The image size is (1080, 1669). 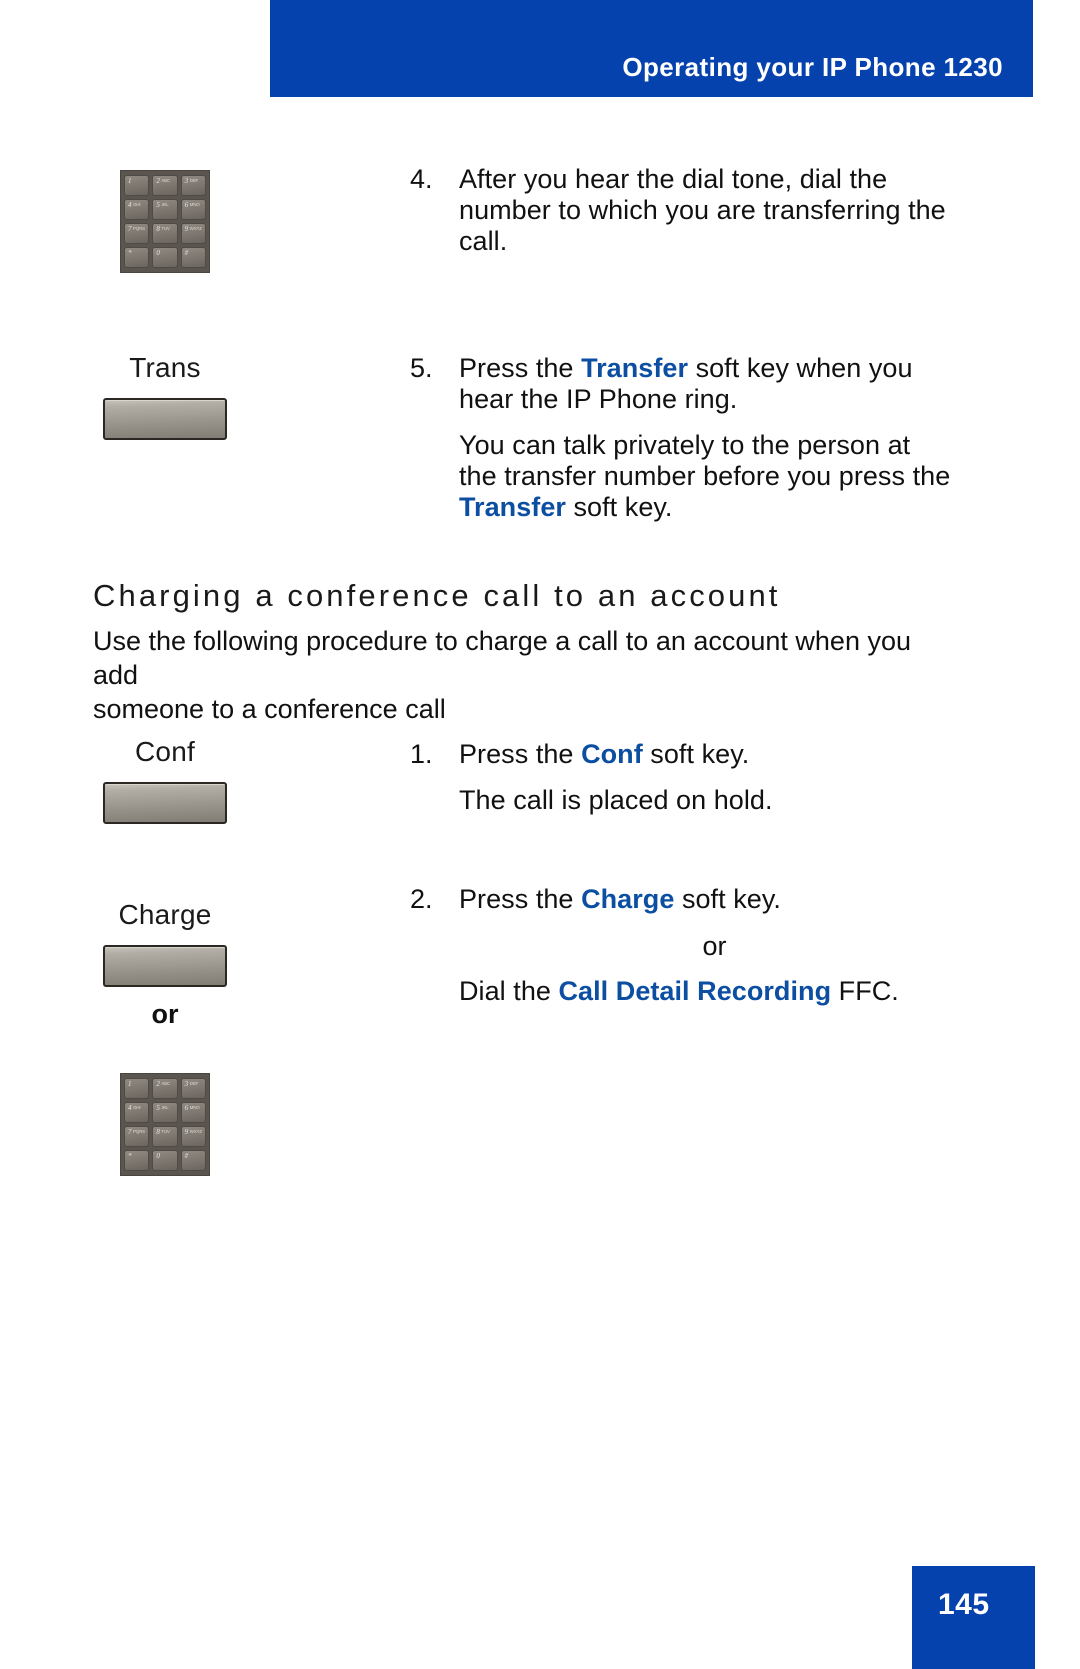 What do you see at coordinates (193, 1112) in the screenshot?
I see `dialpad2-key-6: 6 MNO` at bounding box center [193, 1112].